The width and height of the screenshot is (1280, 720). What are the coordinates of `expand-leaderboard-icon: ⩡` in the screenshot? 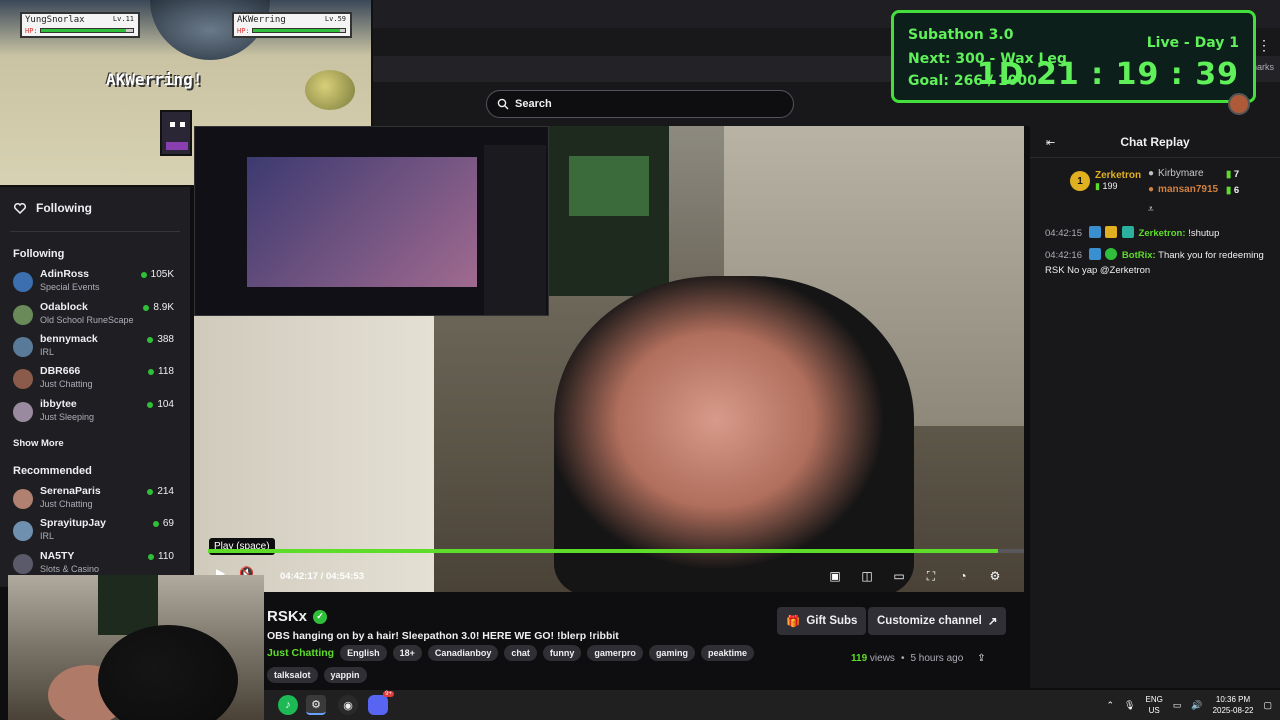 It's located at (1151, 209).